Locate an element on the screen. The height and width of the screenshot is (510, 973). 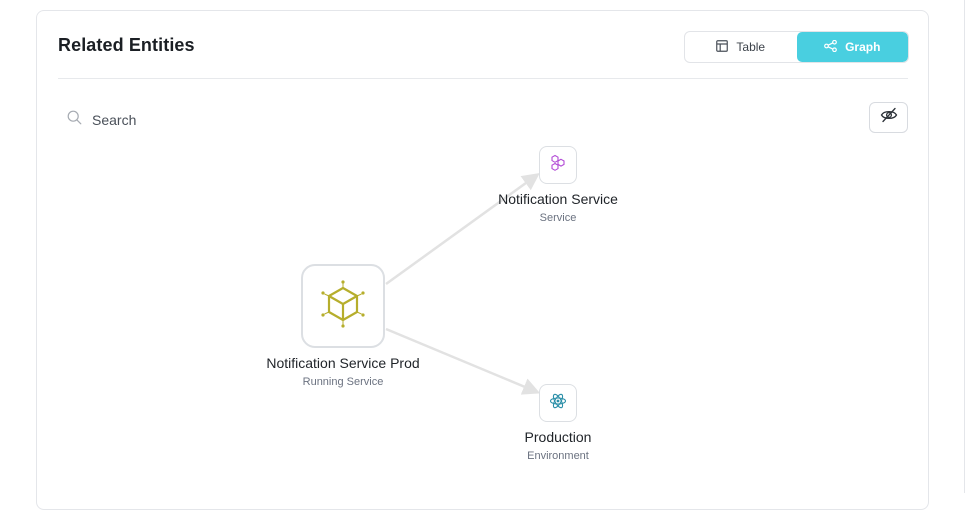
search-input is located at coordinates (192, 120).